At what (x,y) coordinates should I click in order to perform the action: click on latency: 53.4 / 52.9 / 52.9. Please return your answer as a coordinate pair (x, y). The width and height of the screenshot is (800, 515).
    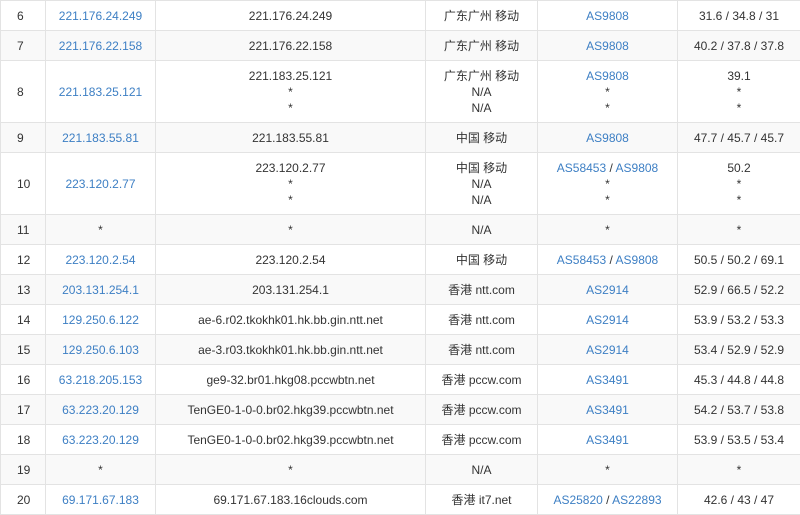
    Looking at the image, I should click on (739, 350).